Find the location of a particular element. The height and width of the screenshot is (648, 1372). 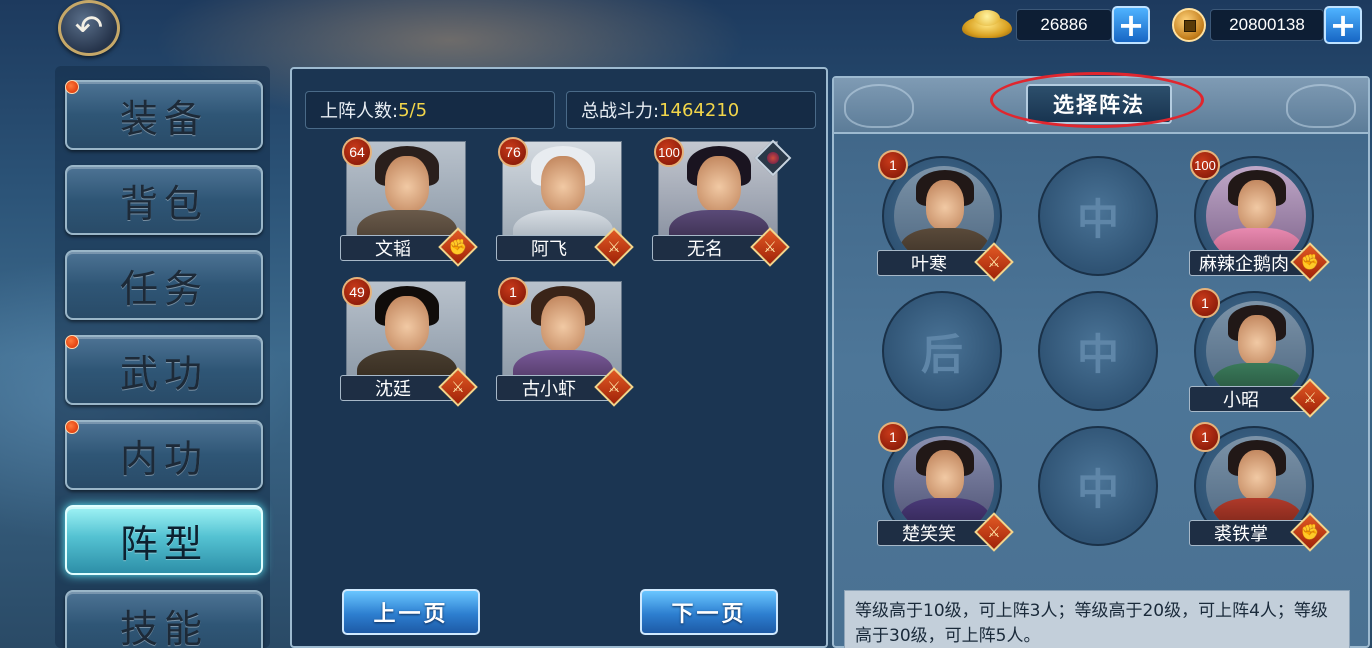

hero-card: 古小虾 1 ⚔ is located at coordinates (565, 342).